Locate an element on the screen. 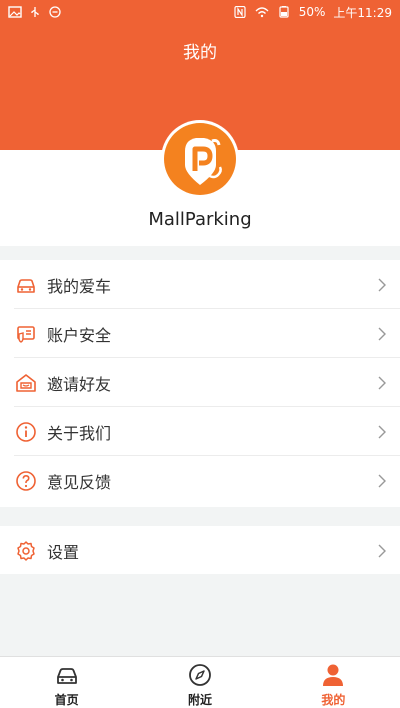  battery-icon is located at coordinates (284, 12).